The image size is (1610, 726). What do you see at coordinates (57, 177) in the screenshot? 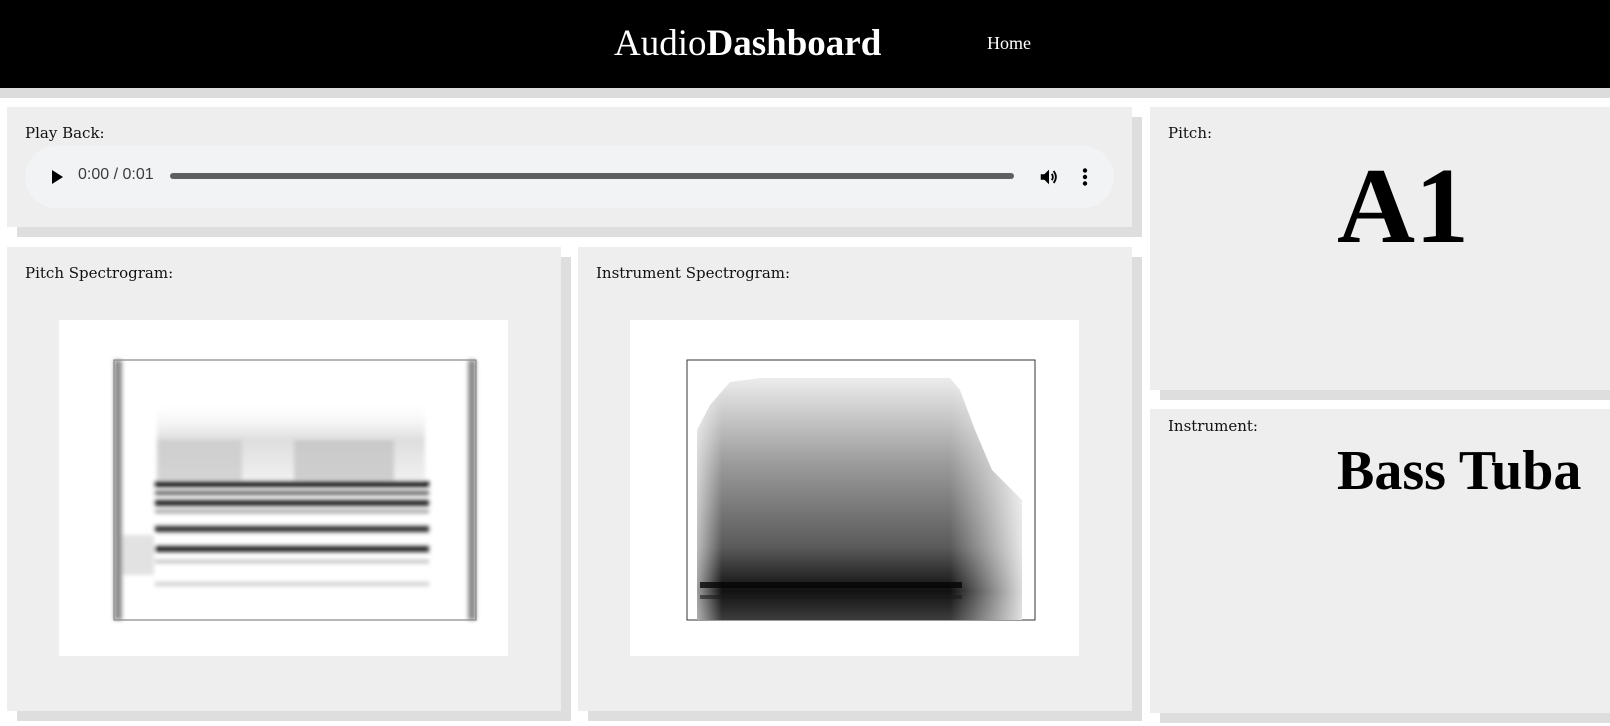
I see `play-icon` at bounding box center [57, 177].